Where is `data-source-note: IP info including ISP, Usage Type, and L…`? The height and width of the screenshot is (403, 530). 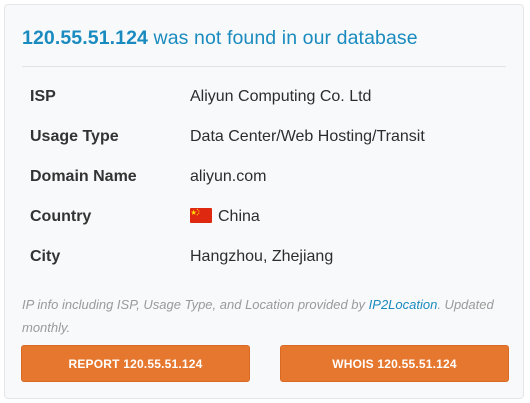 data-source-note: IP info including ISP, Usage Type, and L… is located at coordinates (262, 316).